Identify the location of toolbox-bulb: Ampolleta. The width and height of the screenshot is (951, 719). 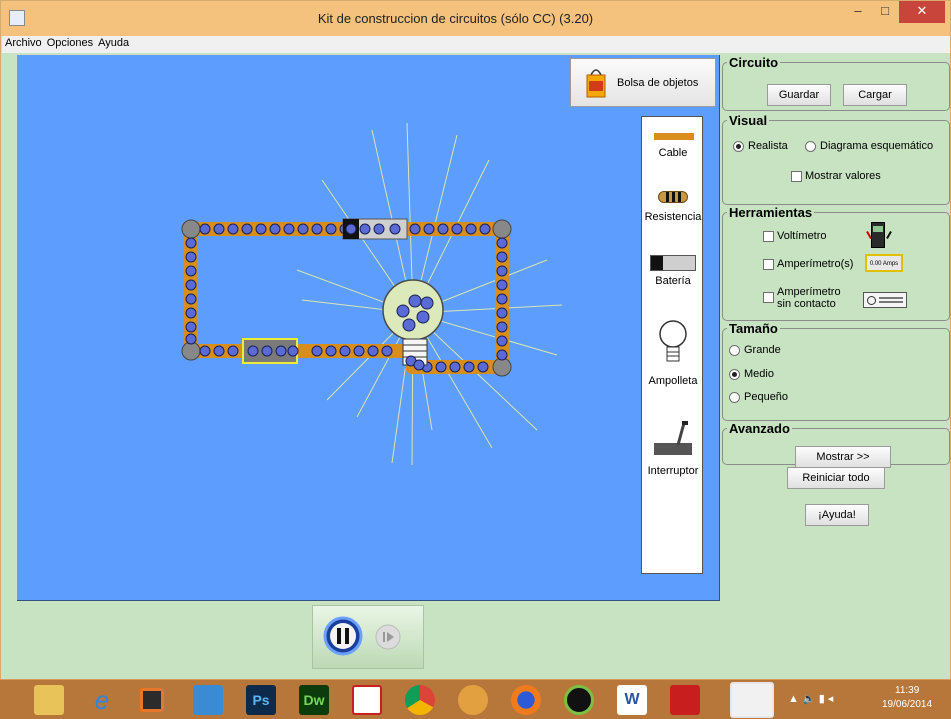
(673, 357).